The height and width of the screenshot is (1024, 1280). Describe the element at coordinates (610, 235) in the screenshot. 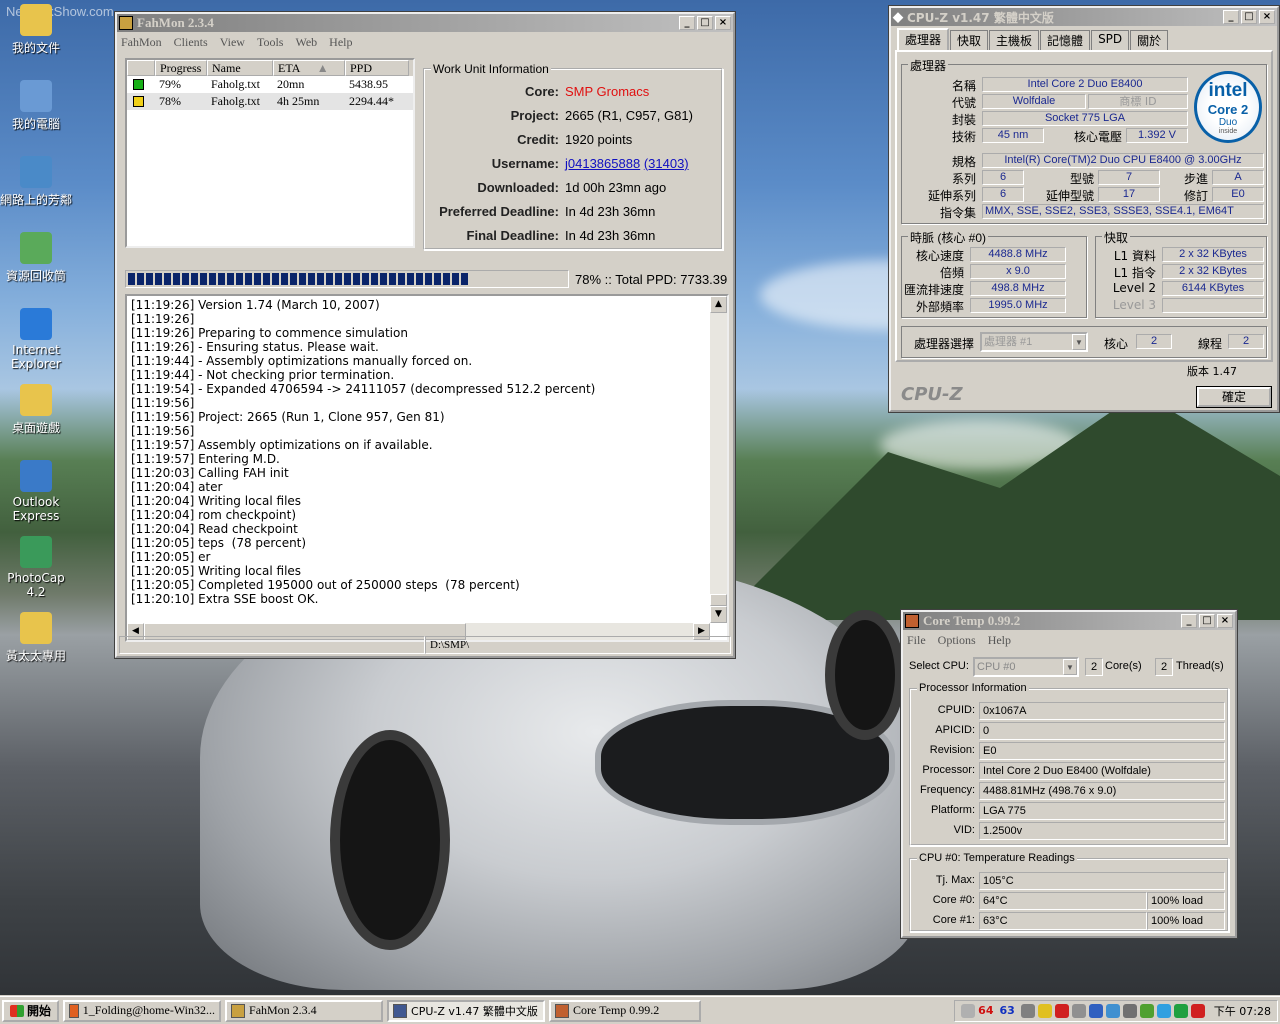

I see `final-deadline-value: In 4d 23h 36mn` at that location.